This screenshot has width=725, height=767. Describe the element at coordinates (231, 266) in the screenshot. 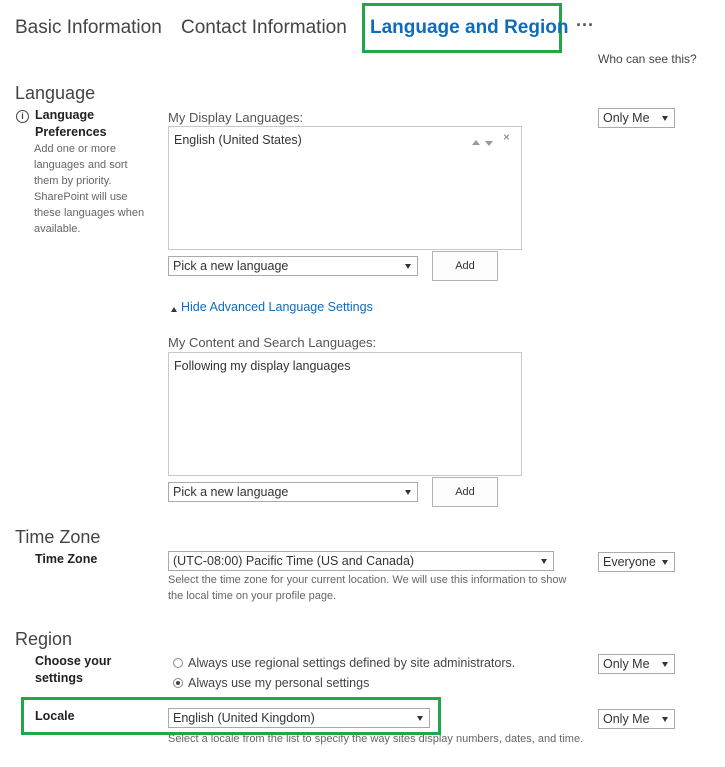

I see `pick-language-value: Pick a new language` at that location.